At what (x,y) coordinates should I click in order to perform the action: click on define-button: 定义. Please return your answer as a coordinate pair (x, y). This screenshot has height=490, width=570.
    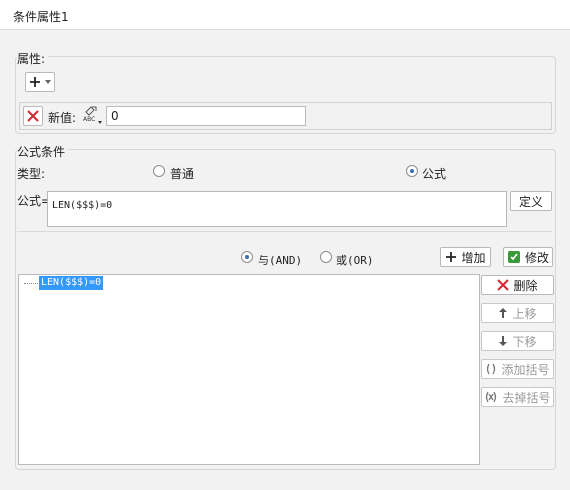
    Looking at the image, I should click on (531, 201).